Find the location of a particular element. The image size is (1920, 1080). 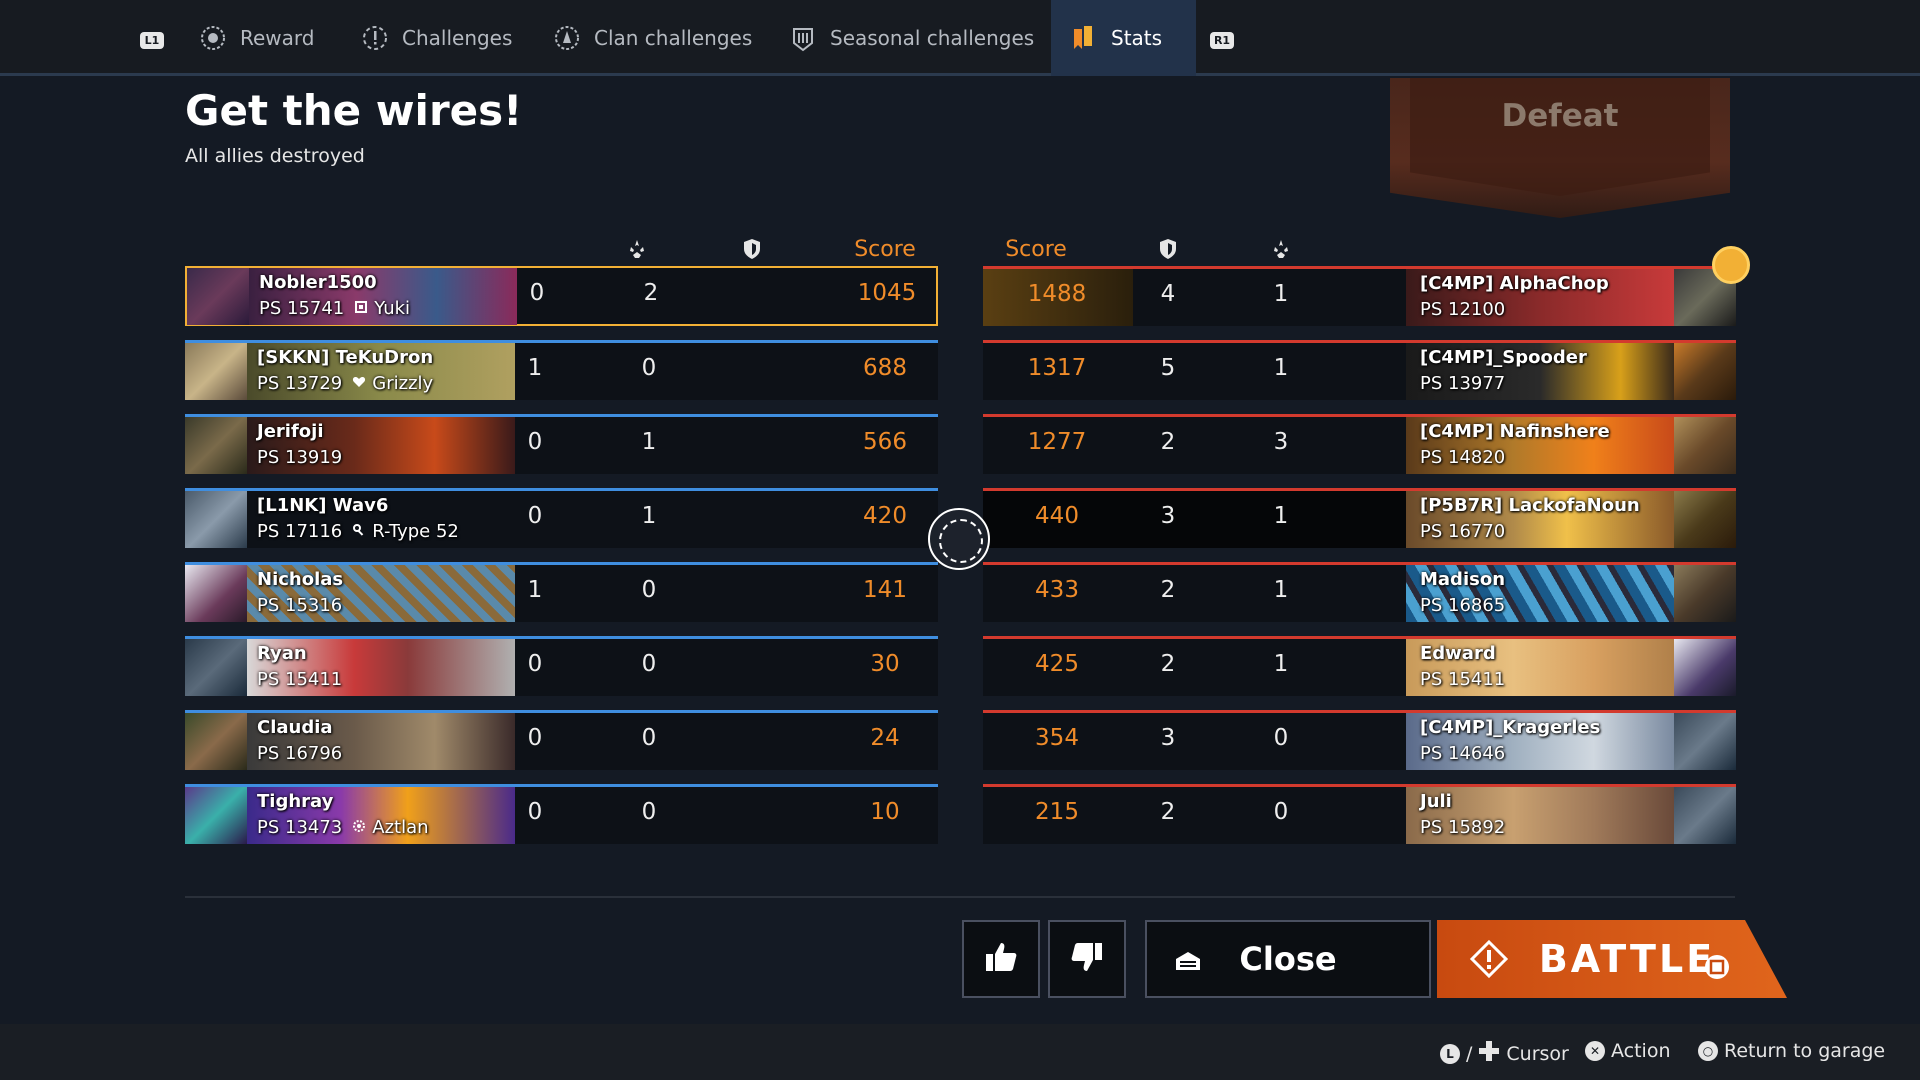

tab-reward: Reward is located at coordinates (256, 38).